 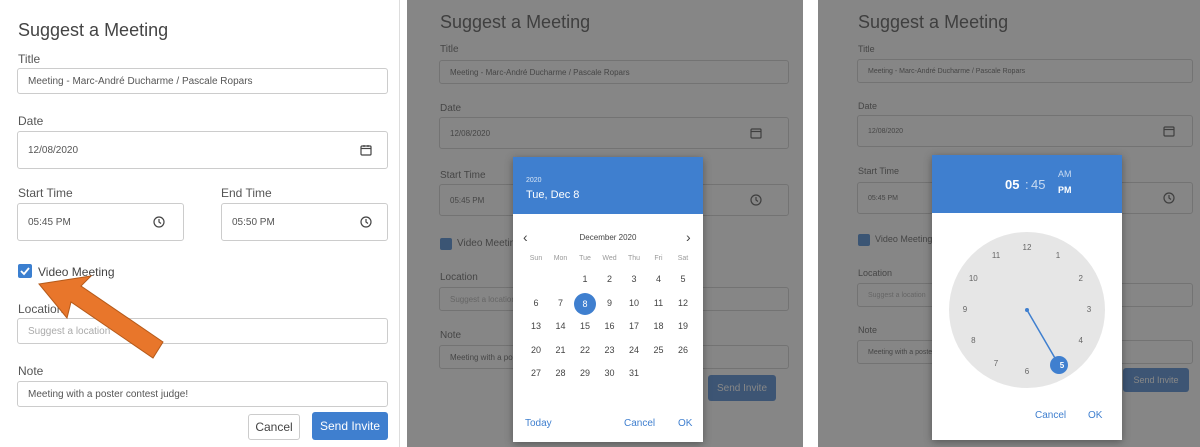 What do you see at coordinates (965, 309) in the screenshot?
I see `clock-hour: 9` at bounding box center [965, 309].